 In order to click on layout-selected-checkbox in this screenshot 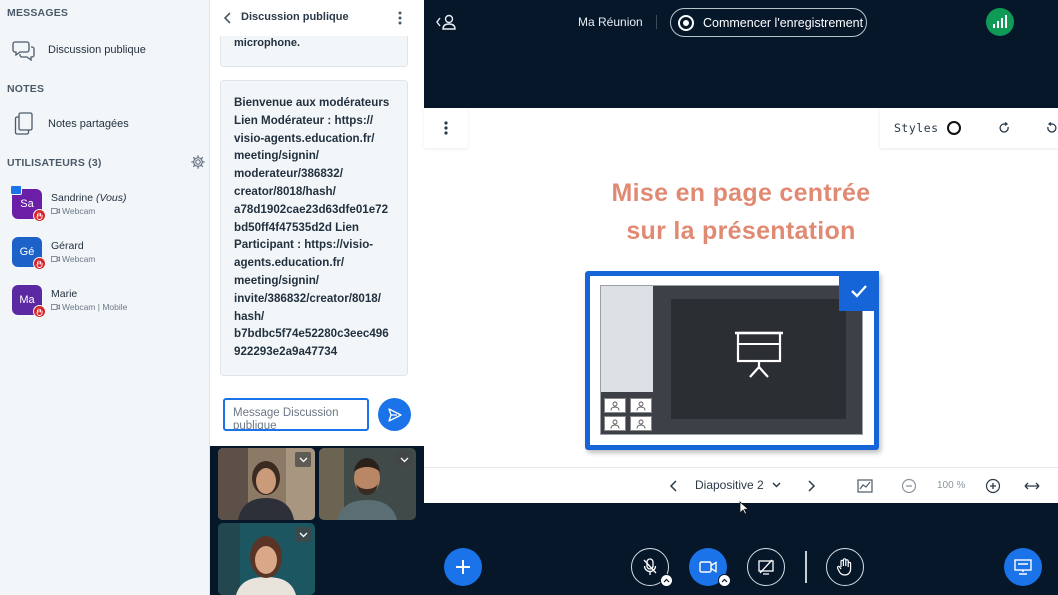, I will do `click(859, 291)`.